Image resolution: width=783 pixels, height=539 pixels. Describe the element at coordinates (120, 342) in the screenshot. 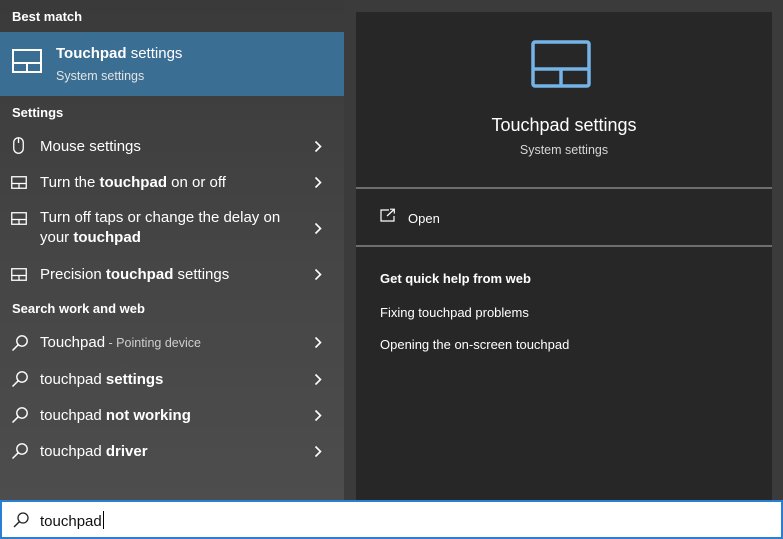

I see `result-label: Touchpad - Pointing device` at that location.